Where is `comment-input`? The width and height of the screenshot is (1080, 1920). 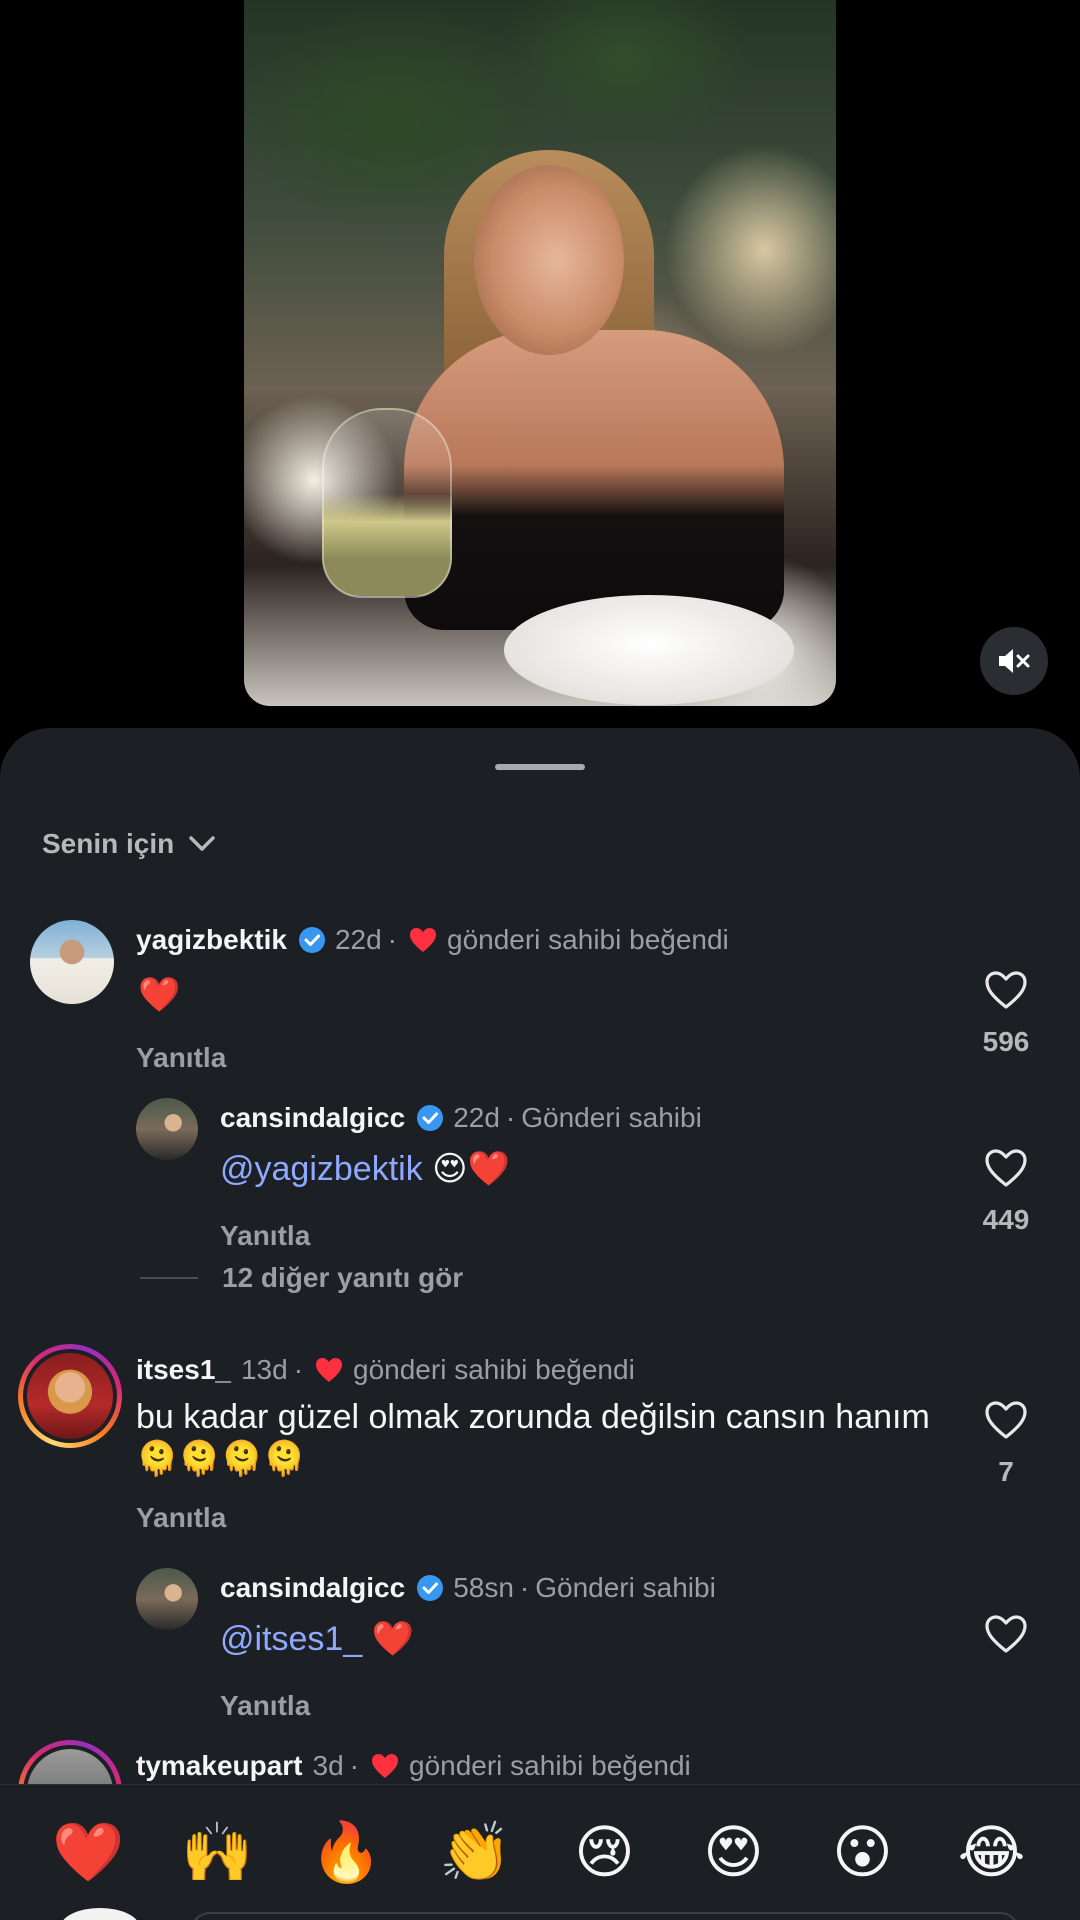
comment-input is located at coordinates (605, 1916).